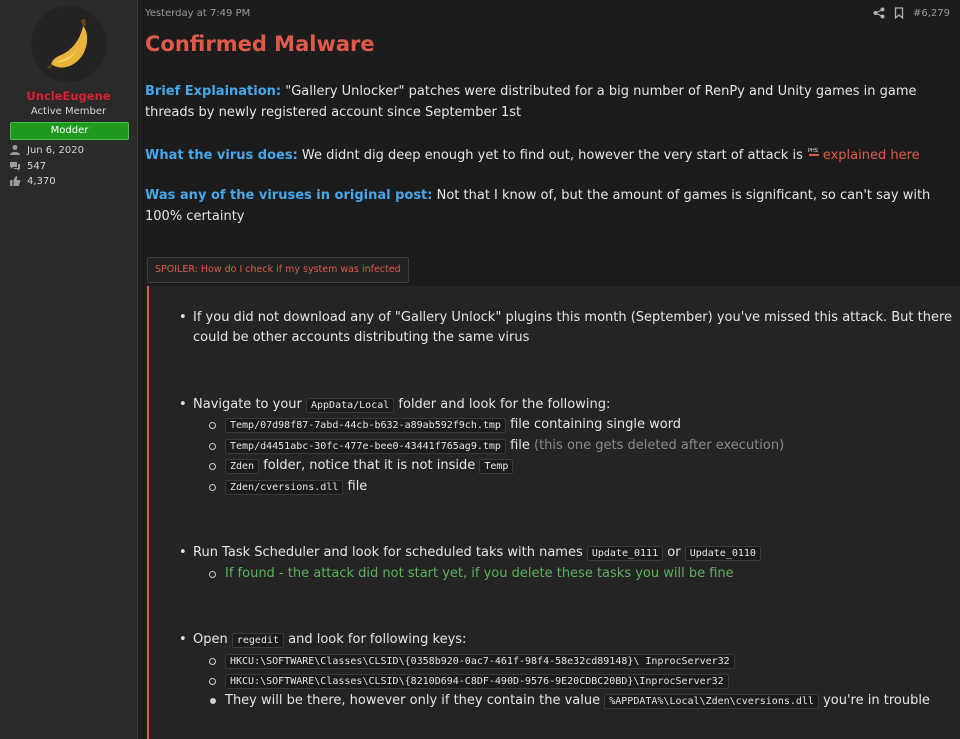  What do you see at coordinates (496, 466) in the screenshot?
I see `temp-code: Temp` at bounding box center [496, 466].